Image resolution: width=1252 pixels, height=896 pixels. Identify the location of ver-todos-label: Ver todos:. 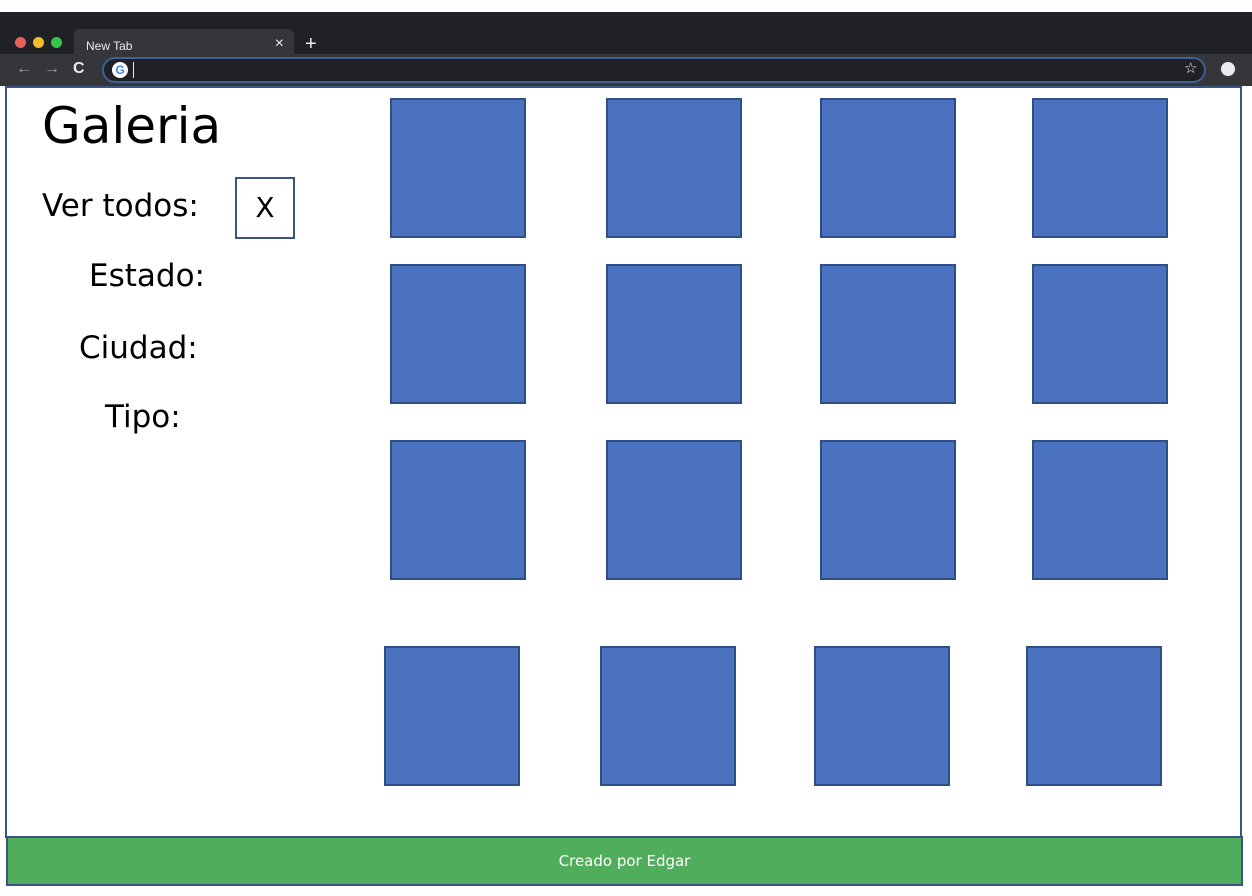
(120, 206).